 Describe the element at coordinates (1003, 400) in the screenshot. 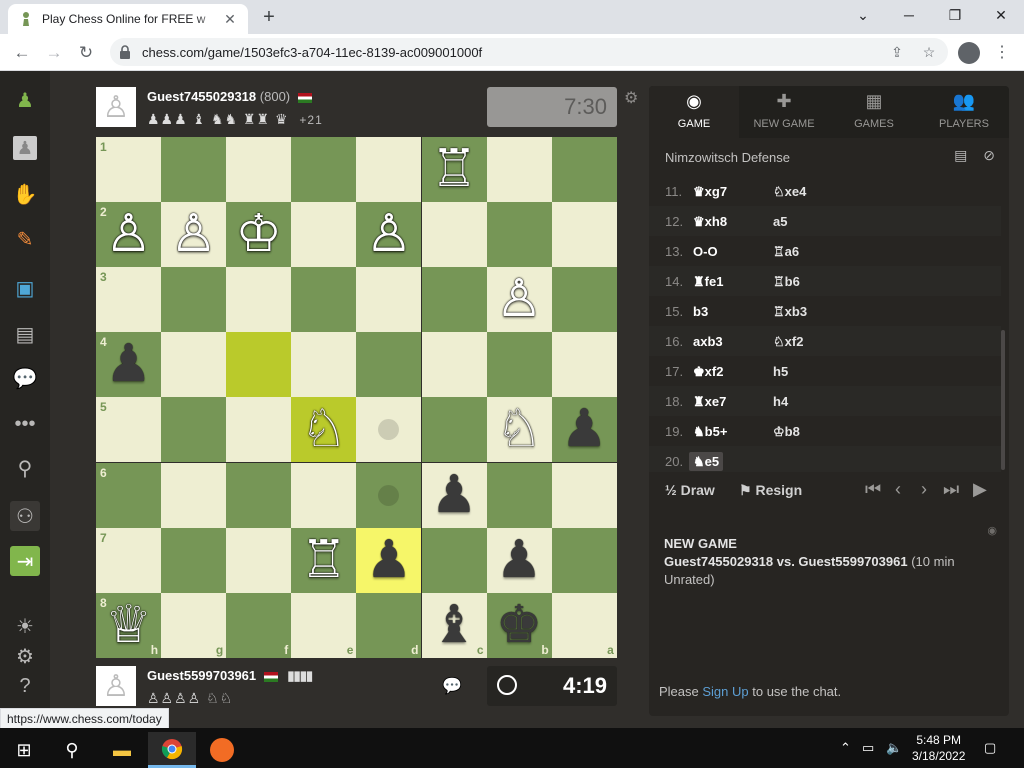

I see `move-list-scrollbar` at that location.